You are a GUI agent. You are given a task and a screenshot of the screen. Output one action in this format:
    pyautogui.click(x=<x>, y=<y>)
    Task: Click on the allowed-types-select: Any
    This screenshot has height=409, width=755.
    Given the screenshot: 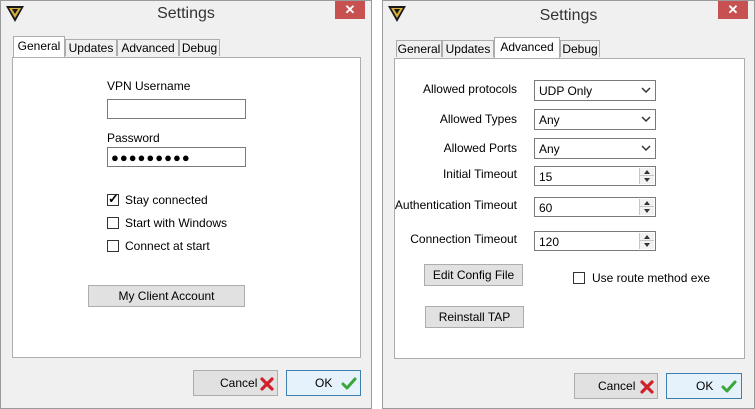 What is the action you would take?
    pyautogui.click(x=595, y=119)
    